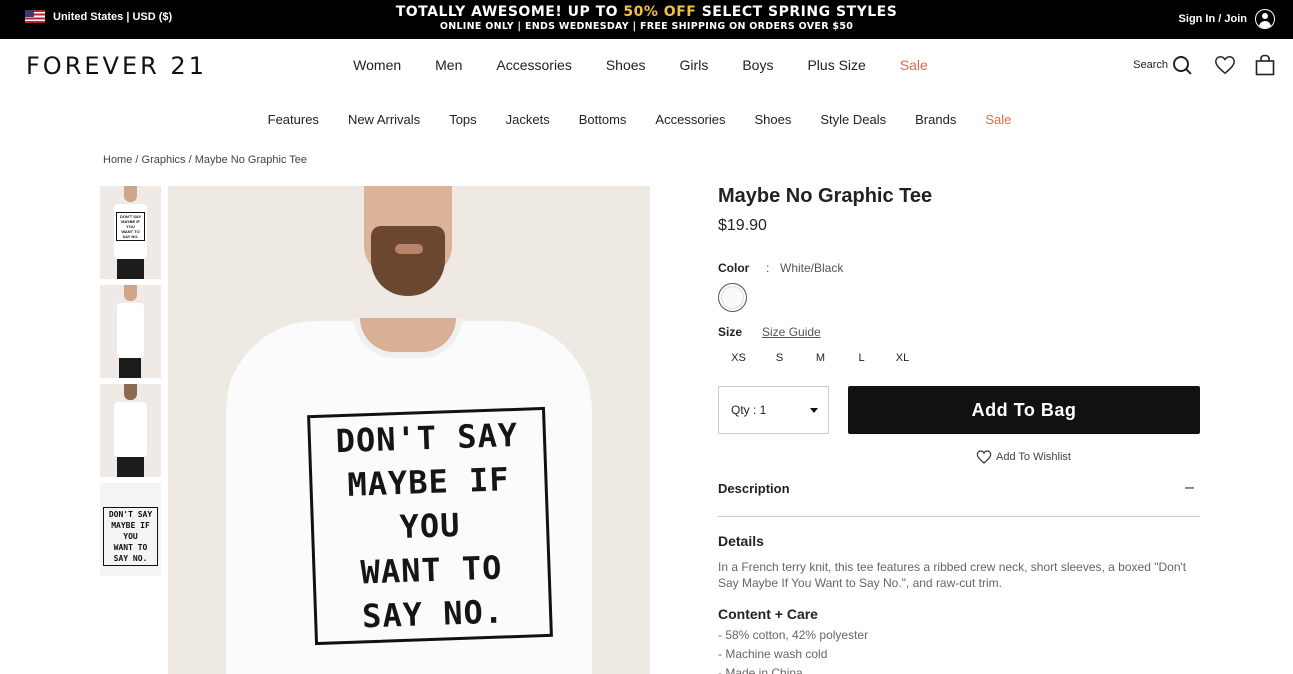 The height and width of the screenshot is (674, 1293). I want to click on size-option-s: S, so click(779, 358).